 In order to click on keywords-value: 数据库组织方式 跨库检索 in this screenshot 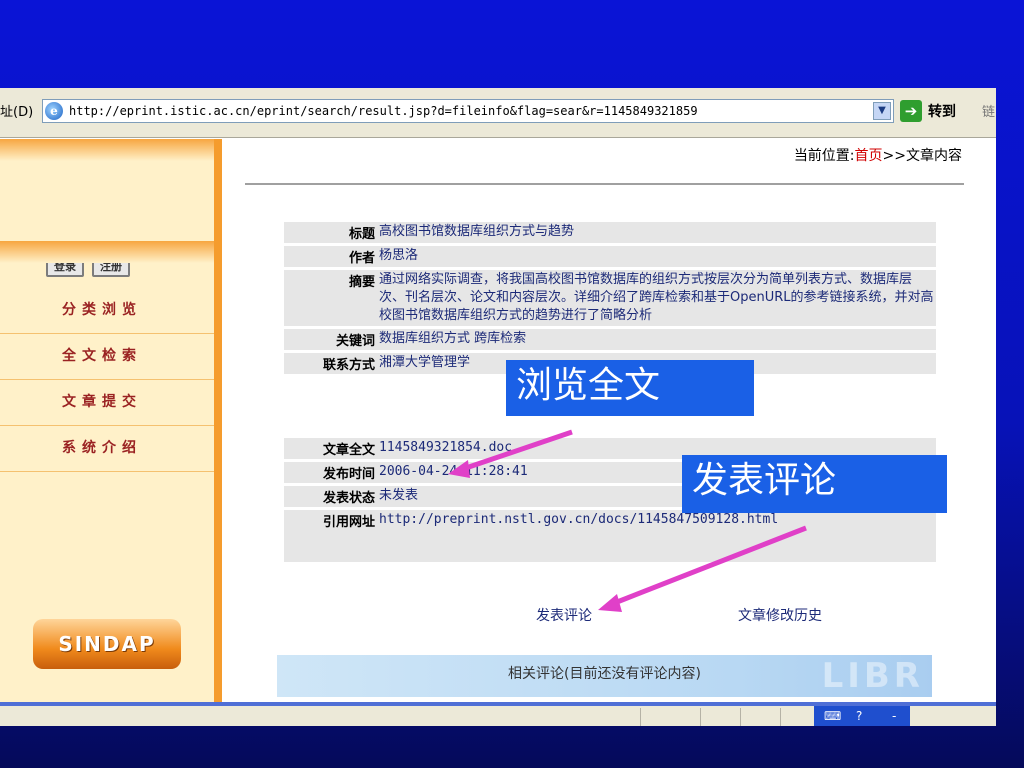, I will do `click(656, 339)`.